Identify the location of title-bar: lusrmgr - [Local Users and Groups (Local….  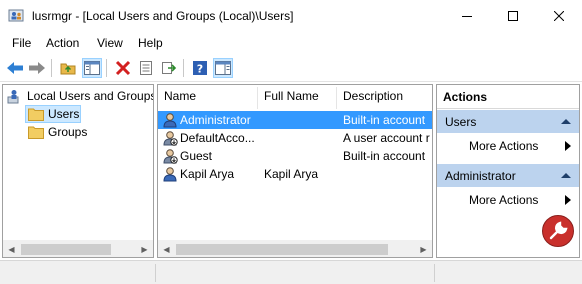
(291, 16).